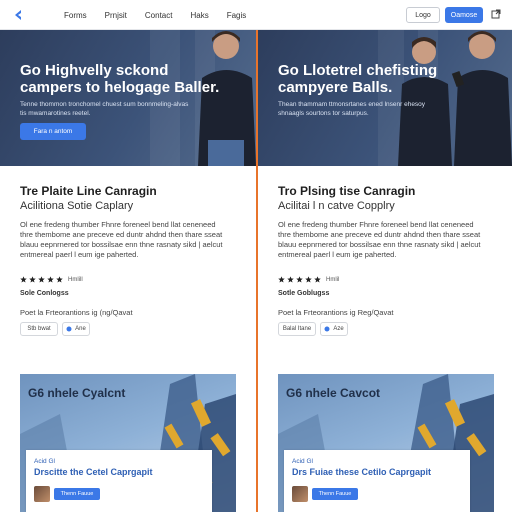  I want to click on nav-link-forms: Forms, so click(75, 15).